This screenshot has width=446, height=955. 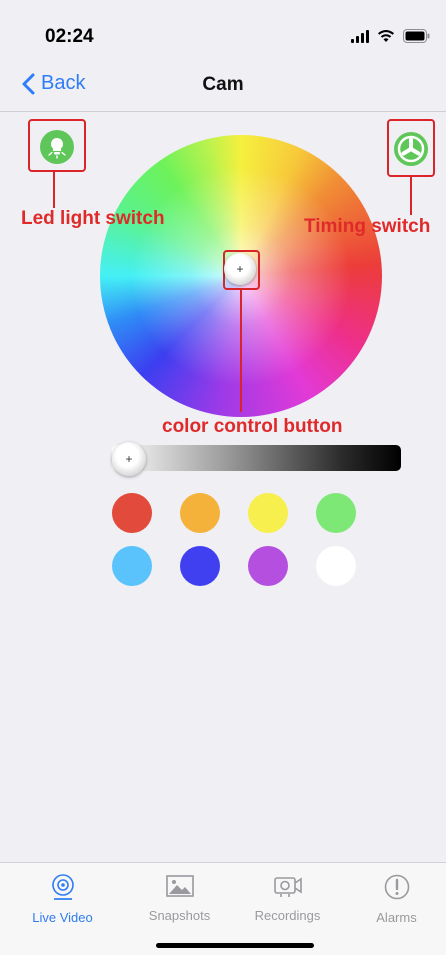 I want to click on status-icons, so click(x=390, y=36).